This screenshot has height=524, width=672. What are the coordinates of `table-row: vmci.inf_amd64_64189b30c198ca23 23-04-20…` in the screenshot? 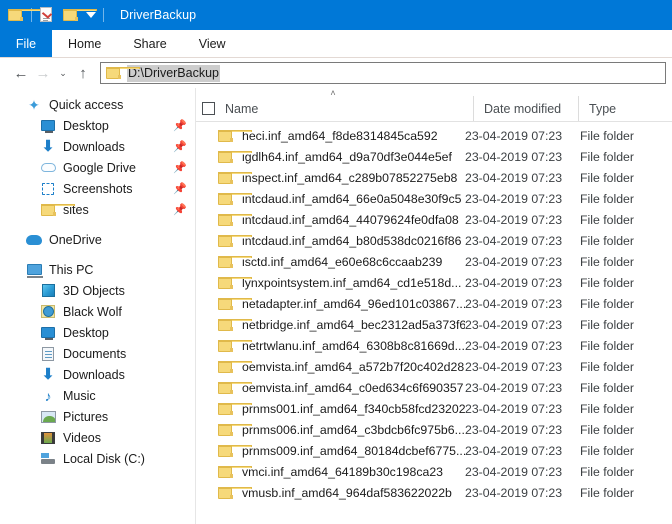 It's located at (434, 471).